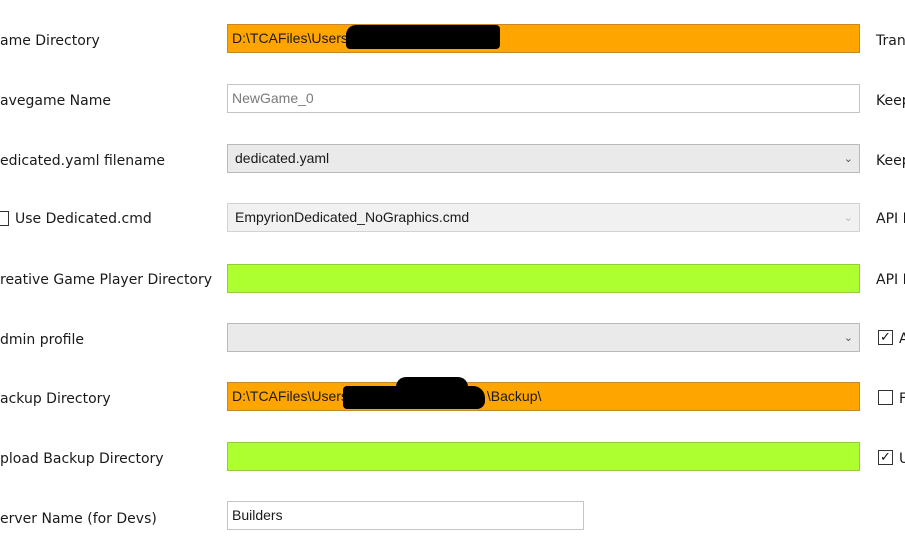 Image resolution: width=905 pixels, height=559 pixels. Describe the element at coordinates (543, 98) in the screenshot. I see `savegame-name-input: NewGame_0` at that location.